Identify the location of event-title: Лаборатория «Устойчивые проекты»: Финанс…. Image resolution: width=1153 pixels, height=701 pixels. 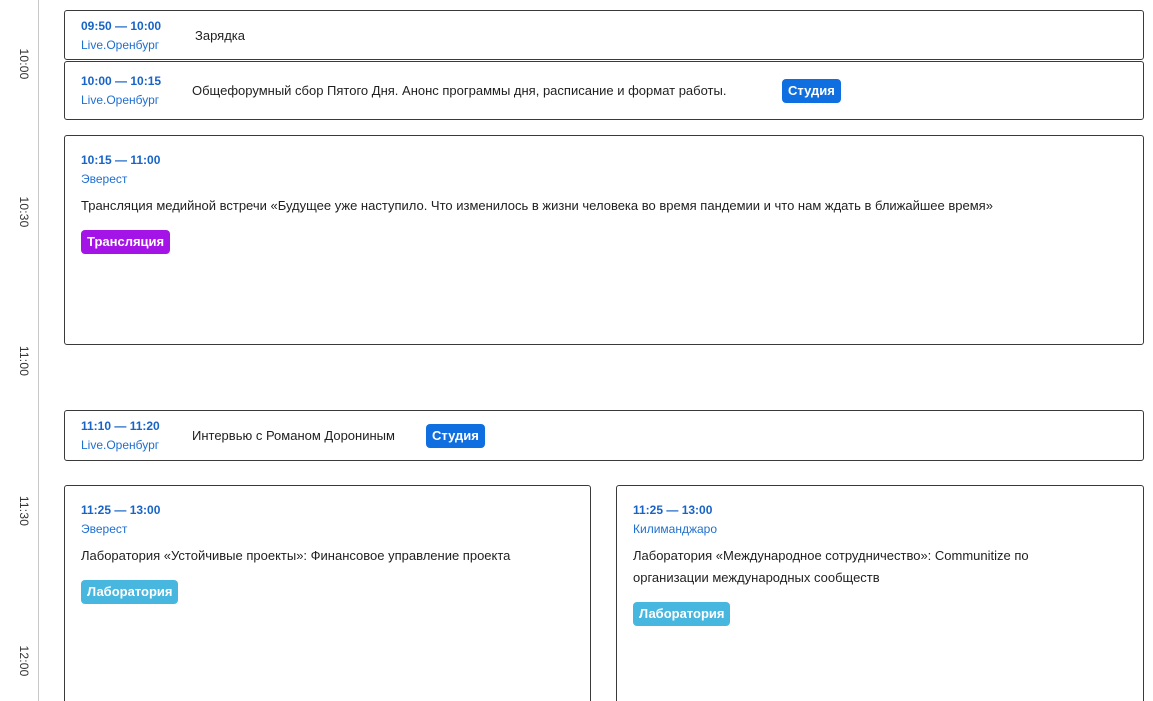
(296, 555).